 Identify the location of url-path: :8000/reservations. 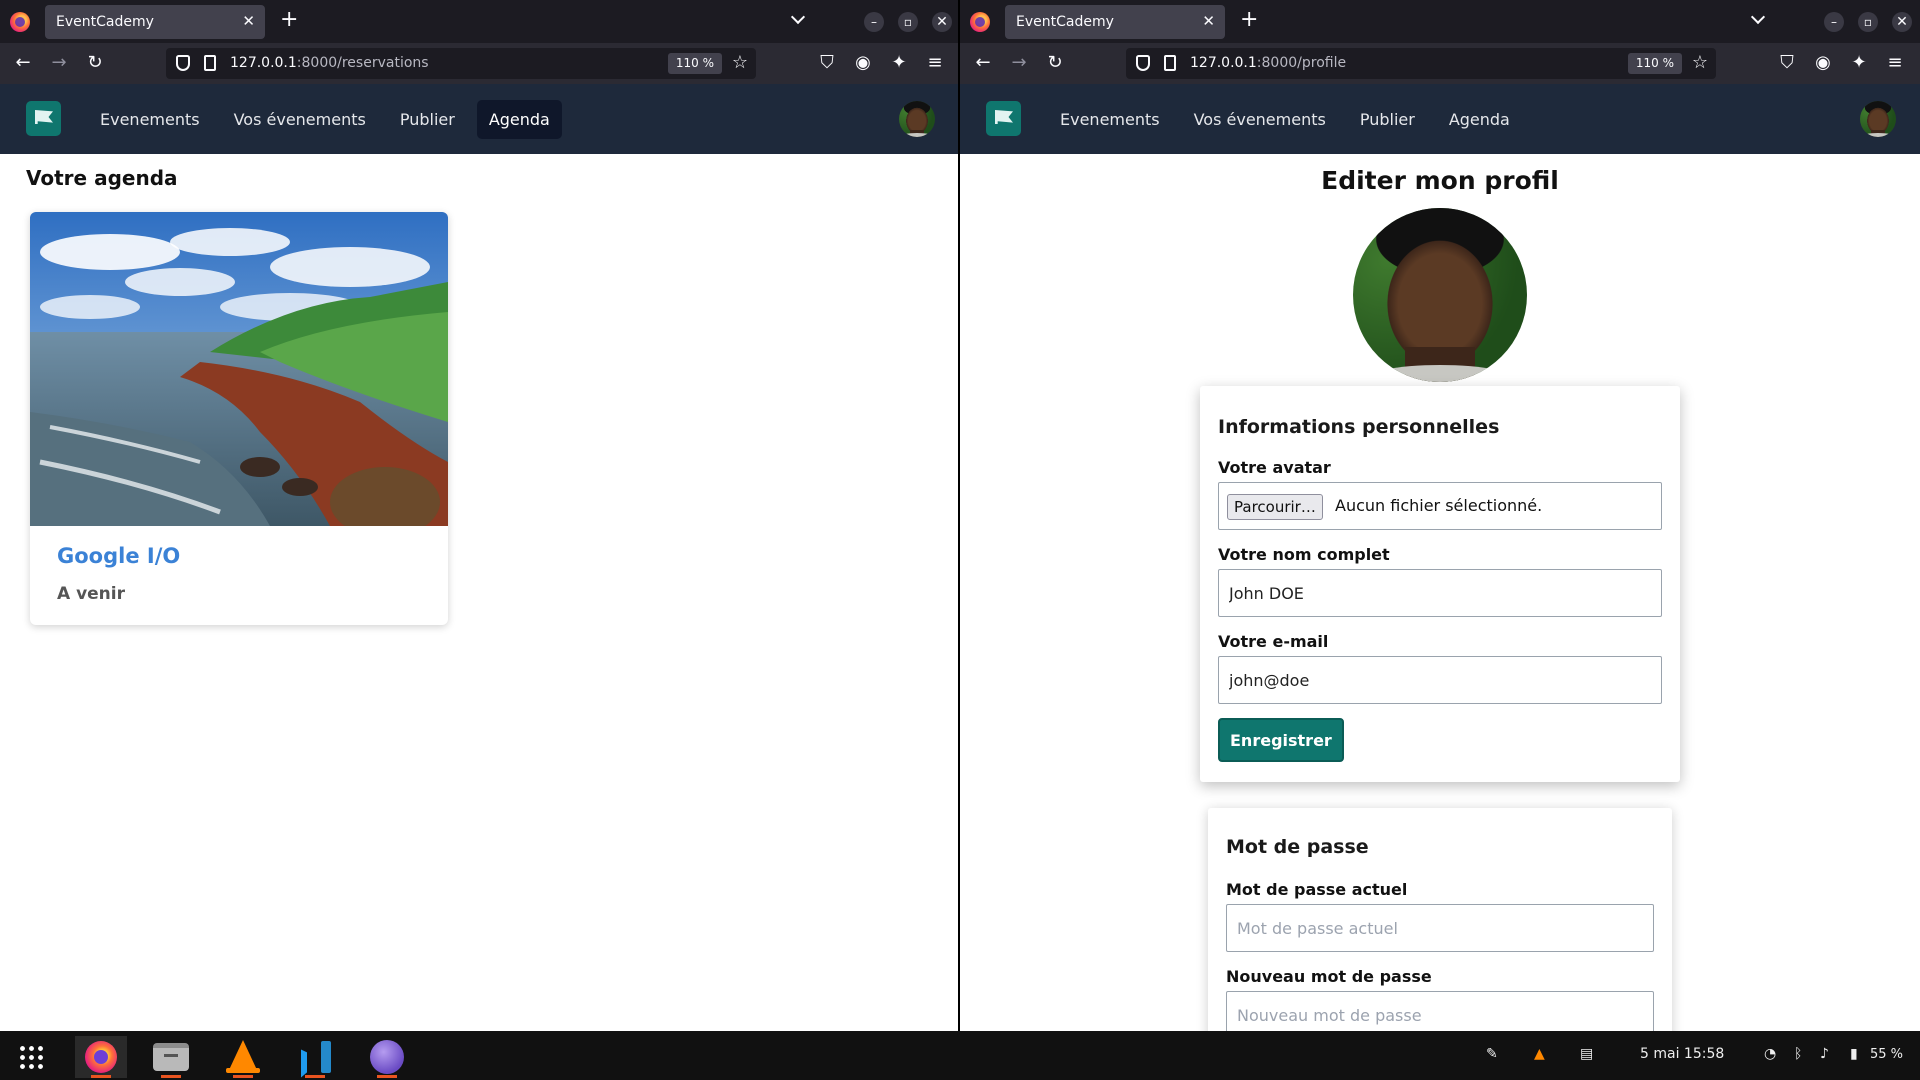
(362, 63).